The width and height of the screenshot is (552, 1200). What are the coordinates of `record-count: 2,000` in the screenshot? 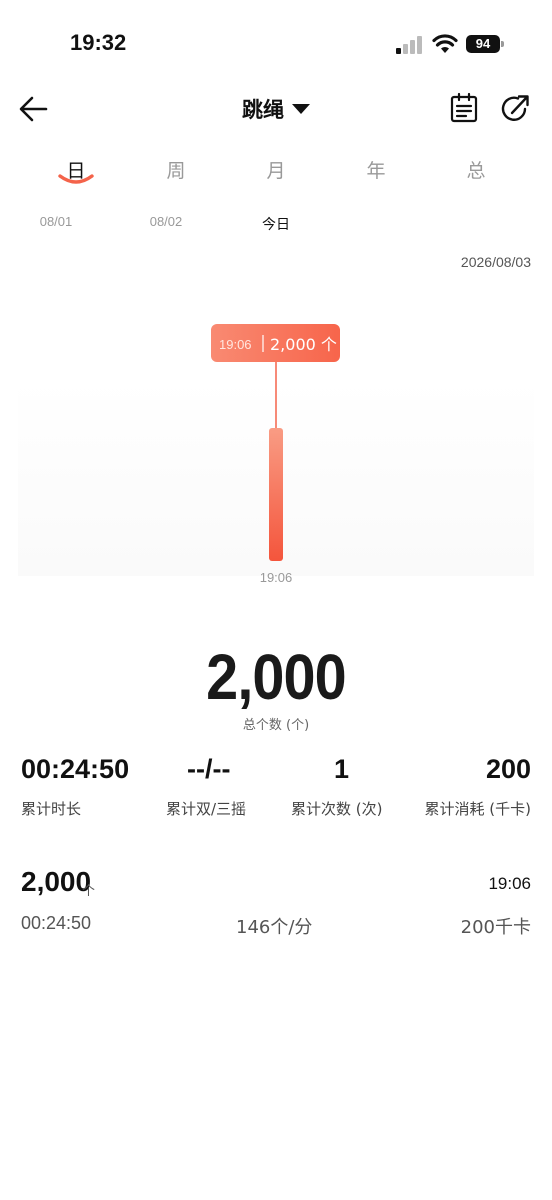 It's located at (56, 881).